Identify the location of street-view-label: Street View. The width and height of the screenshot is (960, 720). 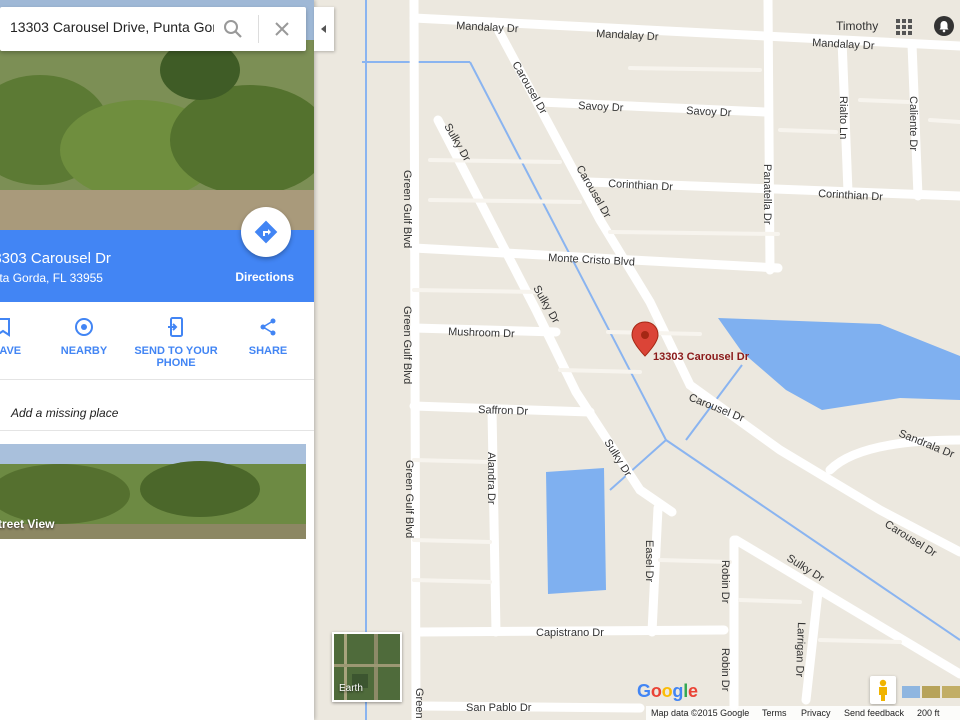
(27, 524).